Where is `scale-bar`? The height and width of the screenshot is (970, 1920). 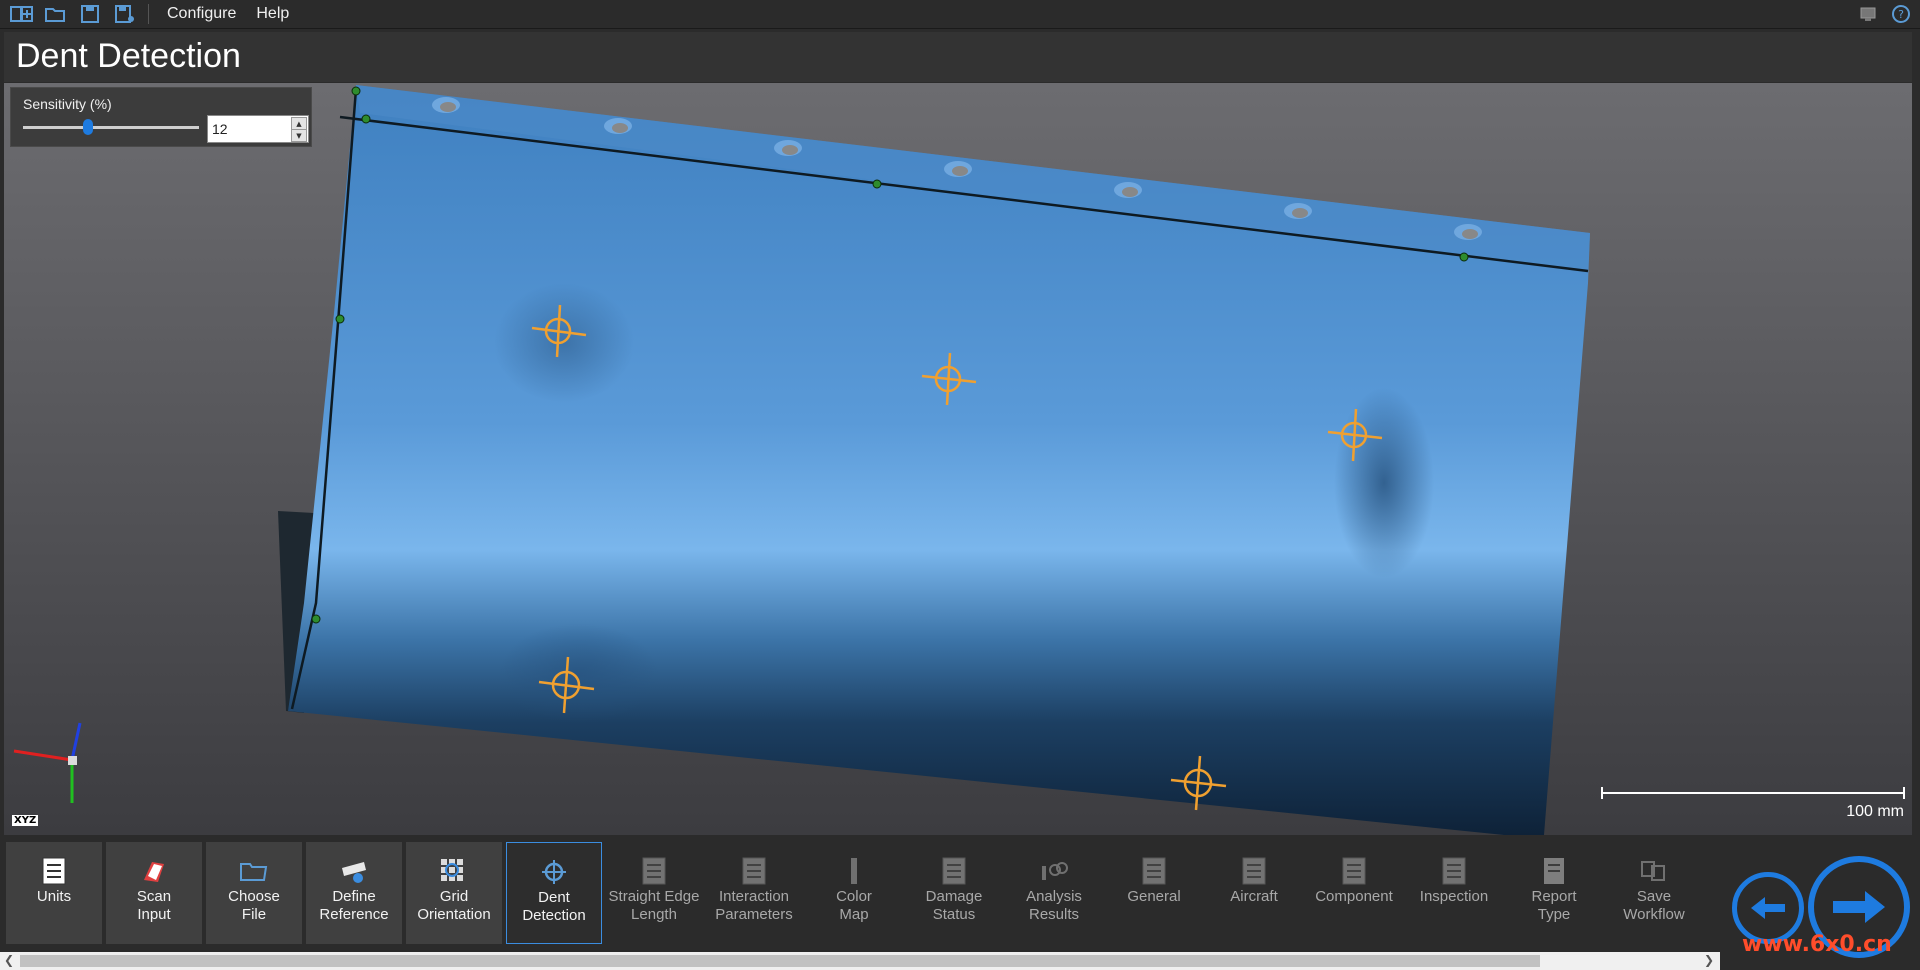 scale-bar is located at coordinates (1753, 793).